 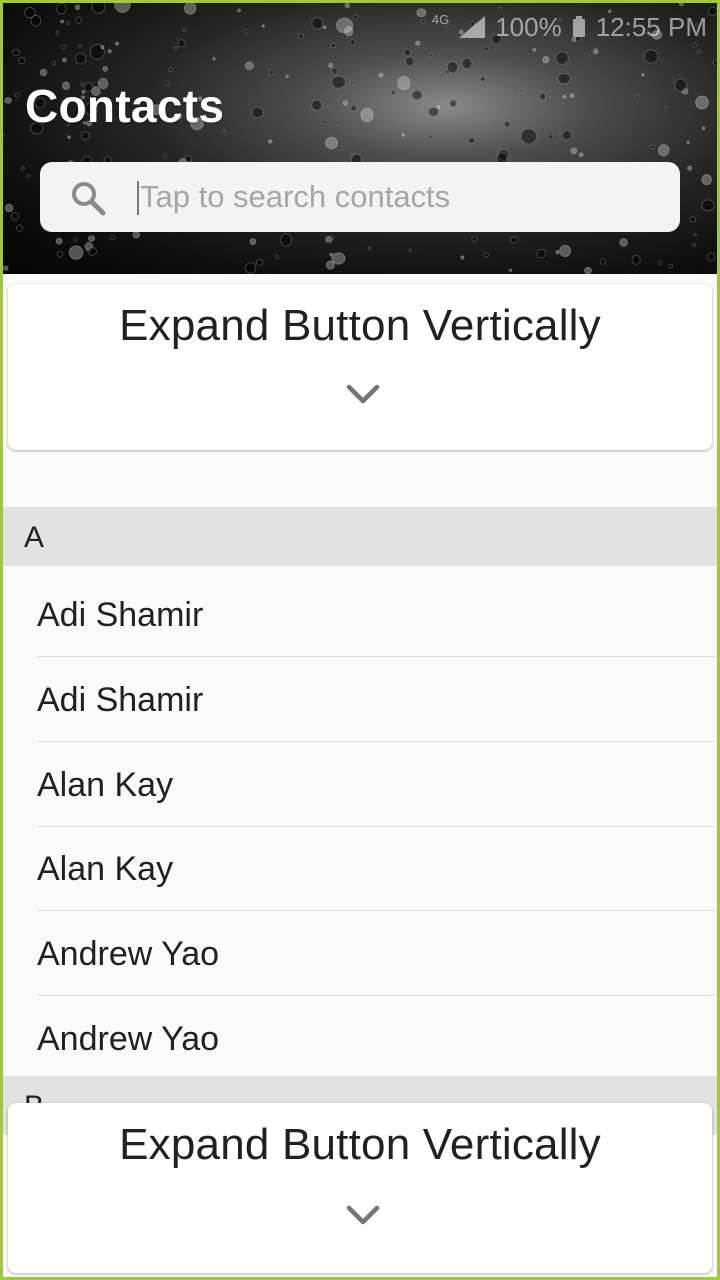 What do you see at coordinates (472, 27) in the screenshot?
I see `signal-icon` at bounding box center [472, 27].